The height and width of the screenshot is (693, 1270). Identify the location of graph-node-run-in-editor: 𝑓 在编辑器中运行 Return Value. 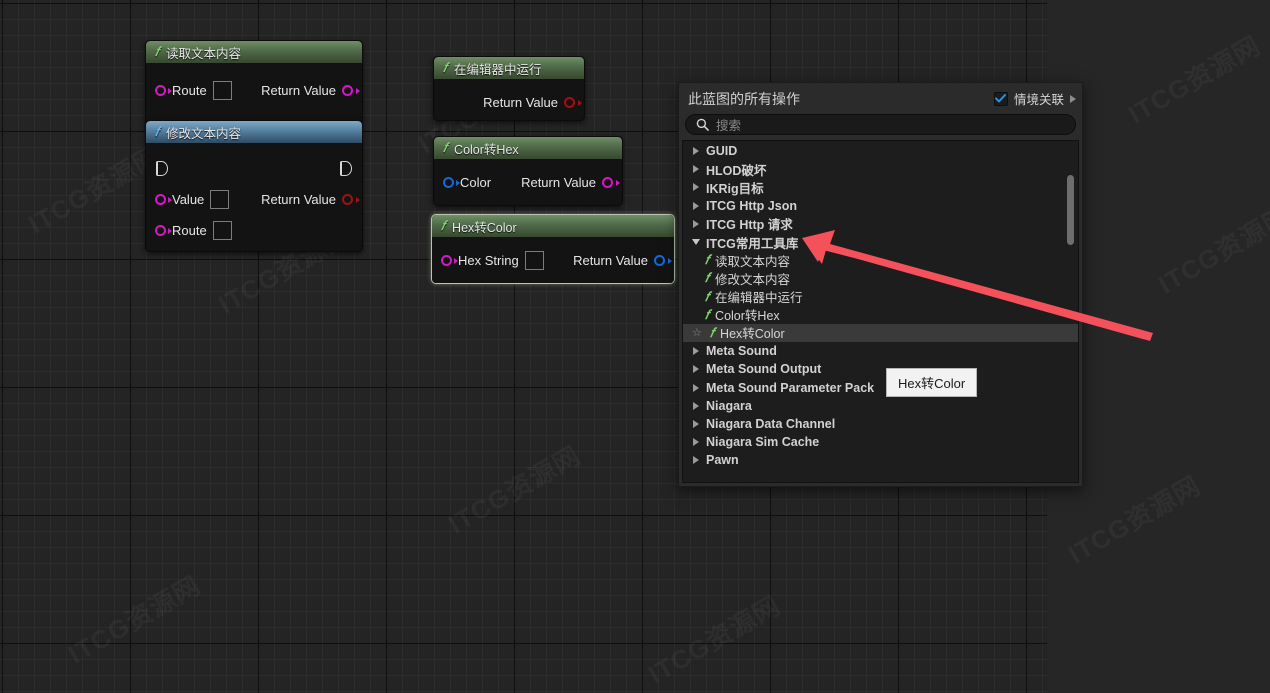
(509, 88).